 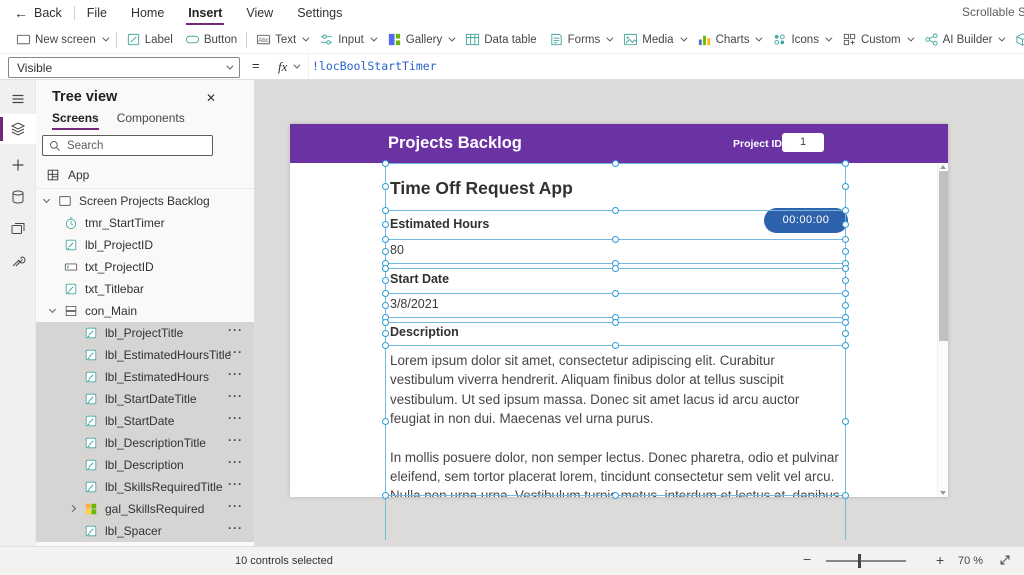 What do you see at coordinates (145, 355) in the screenshot?
I see `tree-item-lbl_EstimatedHoursTitle: lbl_EstimatedHoursTitle ···` at bounding box center [145, 355].